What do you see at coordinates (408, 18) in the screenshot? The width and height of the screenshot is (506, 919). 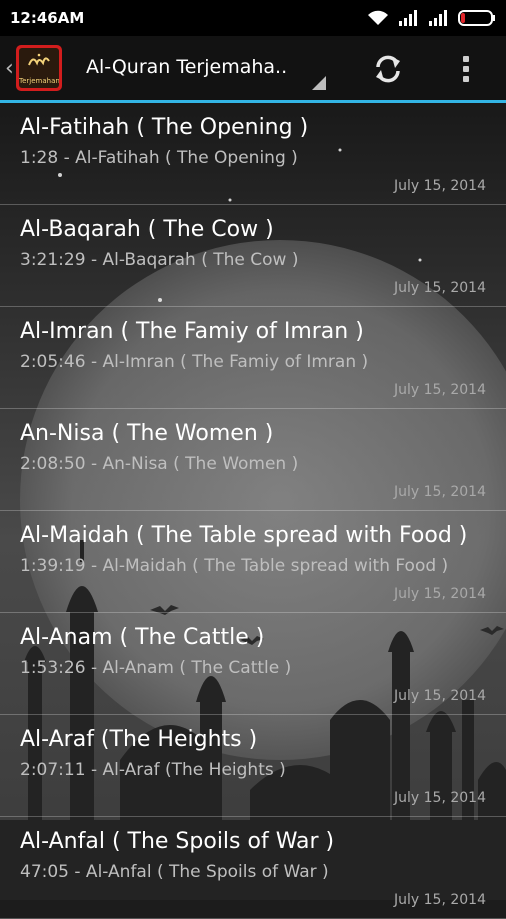 I see `signal-icon` at bounding box center [408, 18].